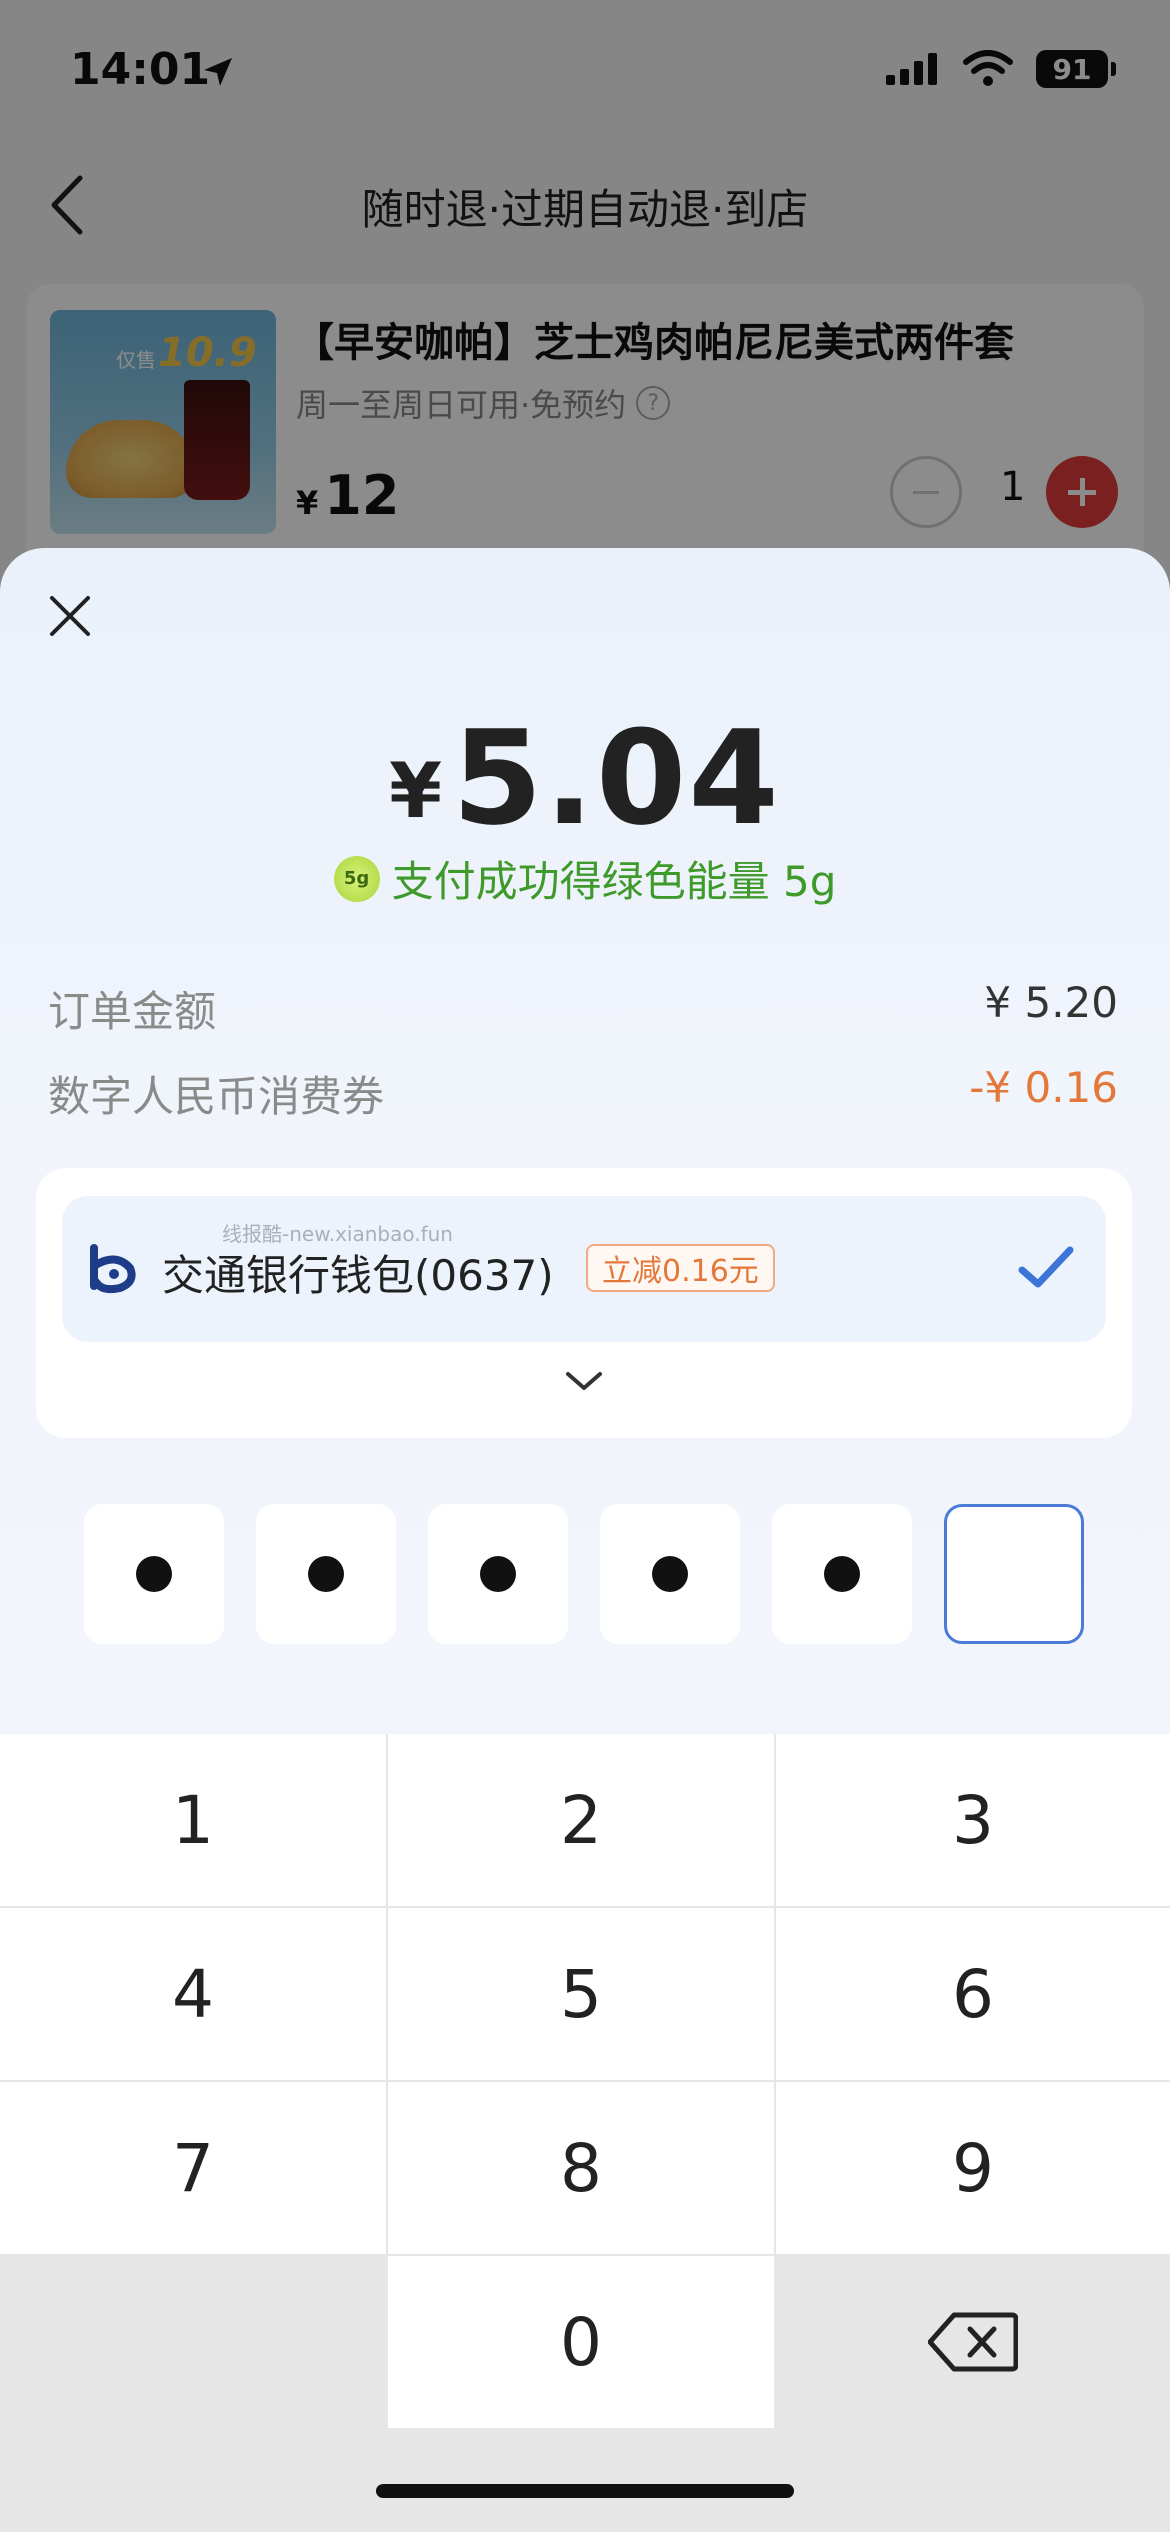 The height and width of the screenshot is (2532, 1170). Describe the element at coordinates (193, 2168) in the screenshot. I see `key-7: 7` at that location.